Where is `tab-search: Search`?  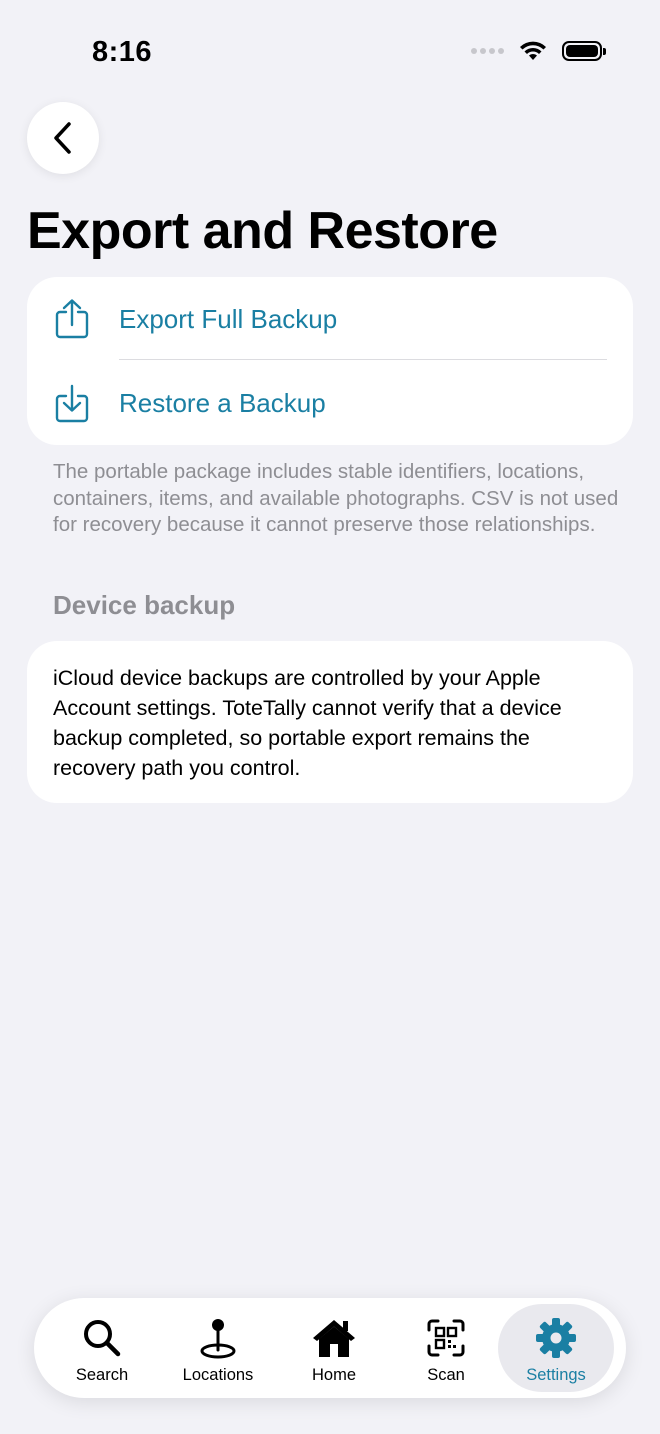
tab-search: Search is located at coordinates (102, 1348).